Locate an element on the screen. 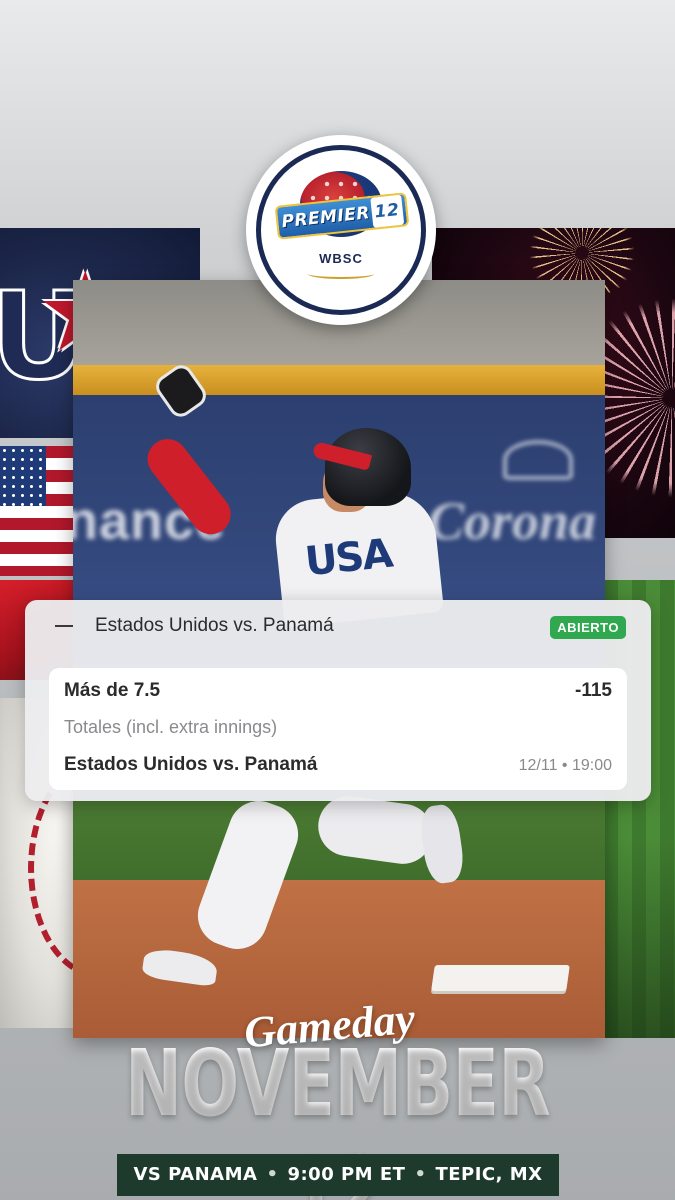  usa-flag-image is located at coordinates (40, 511).